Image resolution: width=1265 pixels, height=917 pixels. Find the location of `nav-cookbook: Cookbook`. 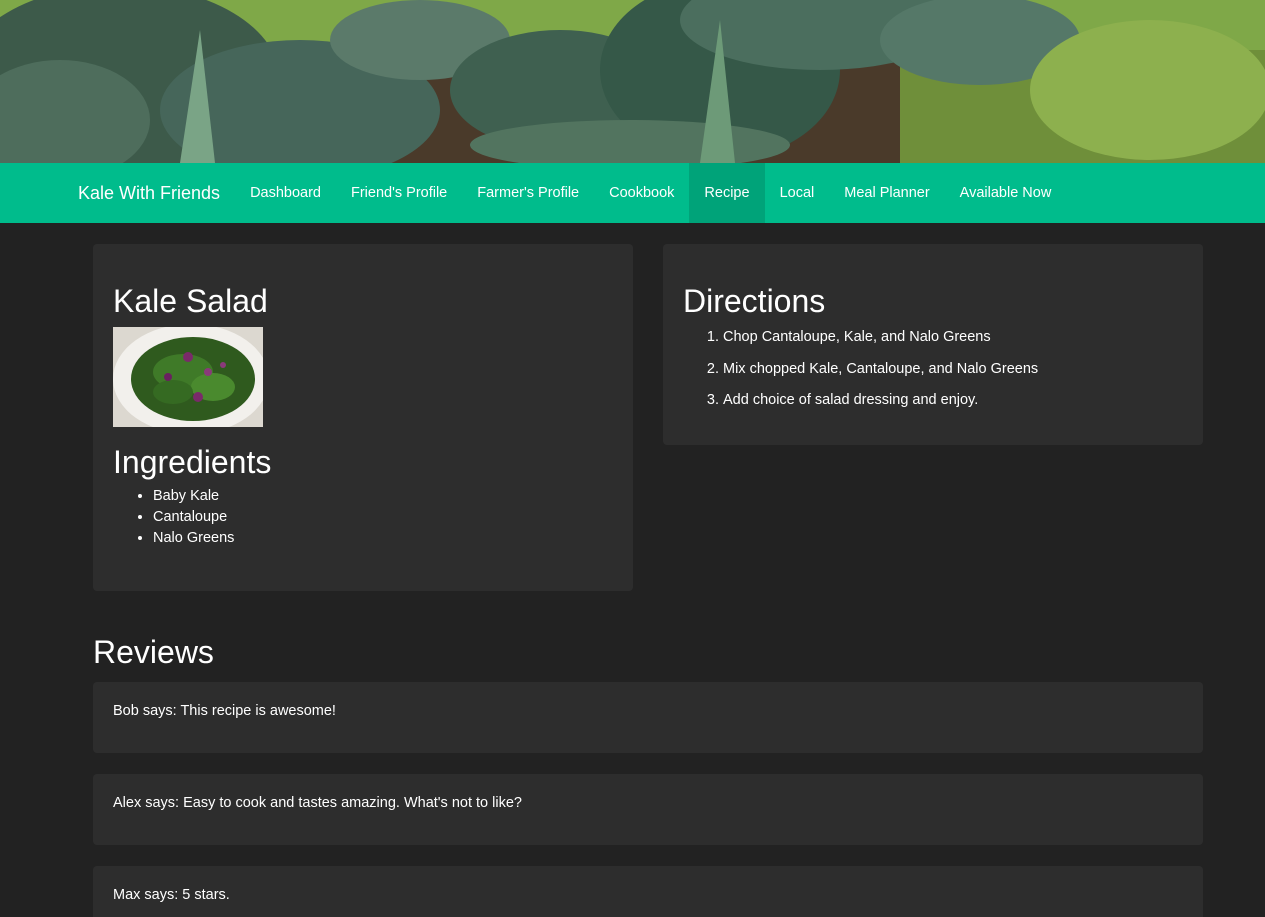

nav-cookbook: Cookbook is located at coordinates (641, 193).